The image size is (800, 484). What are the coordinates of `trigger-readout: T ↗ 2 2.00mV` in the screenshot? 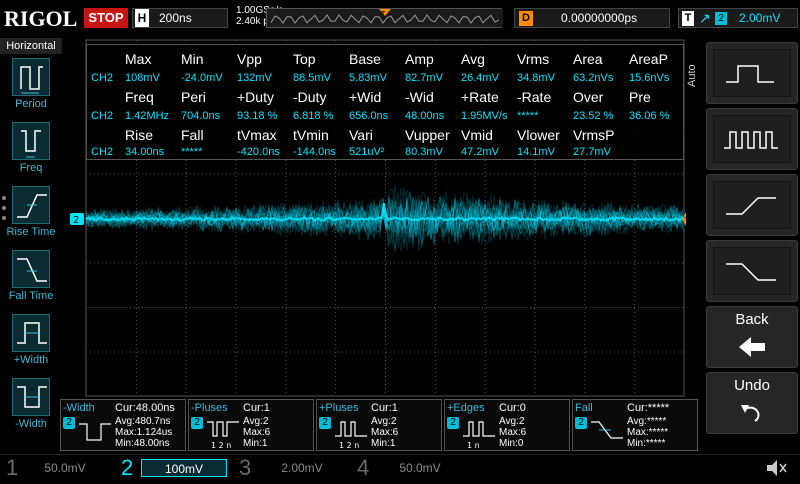 It's located at (738, 18).